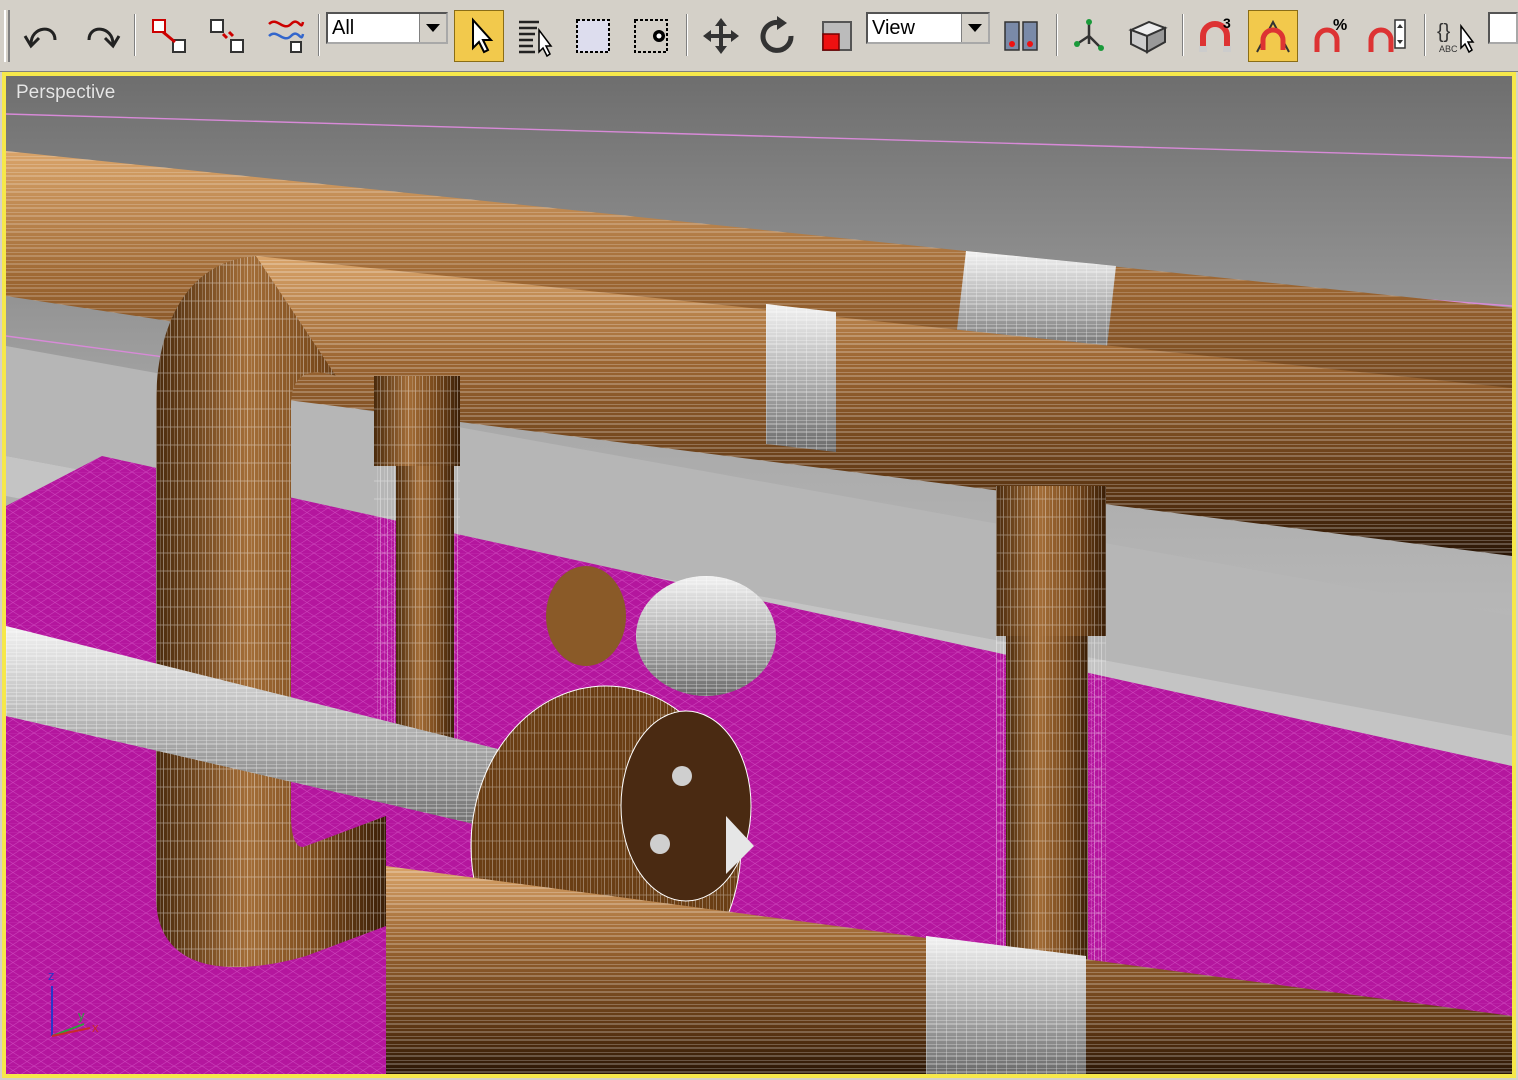 The height and width of the screenshot is (1080, 1518). I want to click on toolbar-grip, so click(7, 36).